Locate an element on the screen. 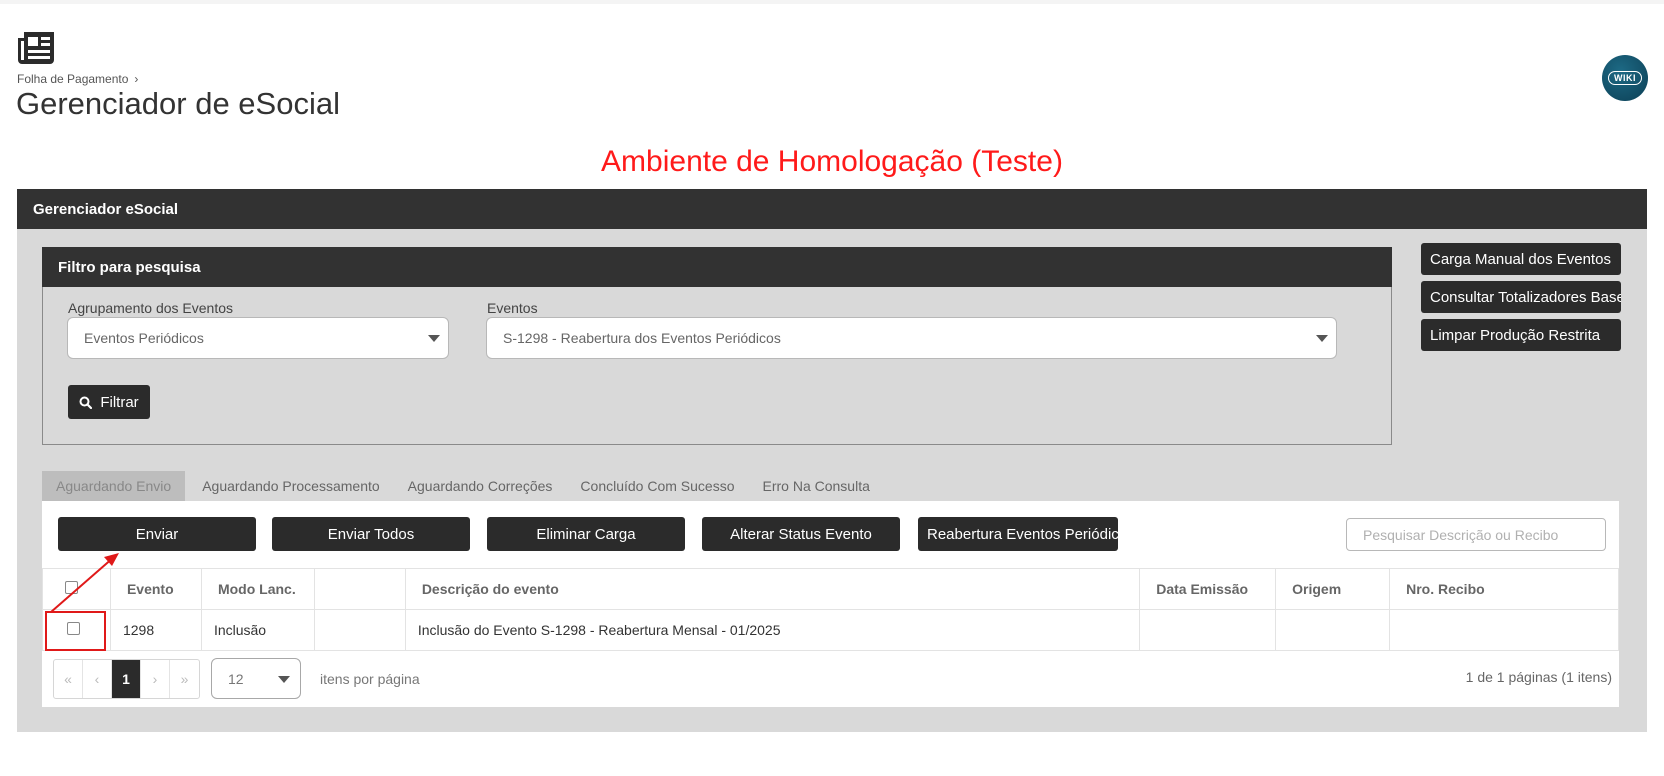 The height and width of the screenshot is (776, 1664). manual-load-button: Carga Manual dos Eventos is located at coordinates (1521, 259).